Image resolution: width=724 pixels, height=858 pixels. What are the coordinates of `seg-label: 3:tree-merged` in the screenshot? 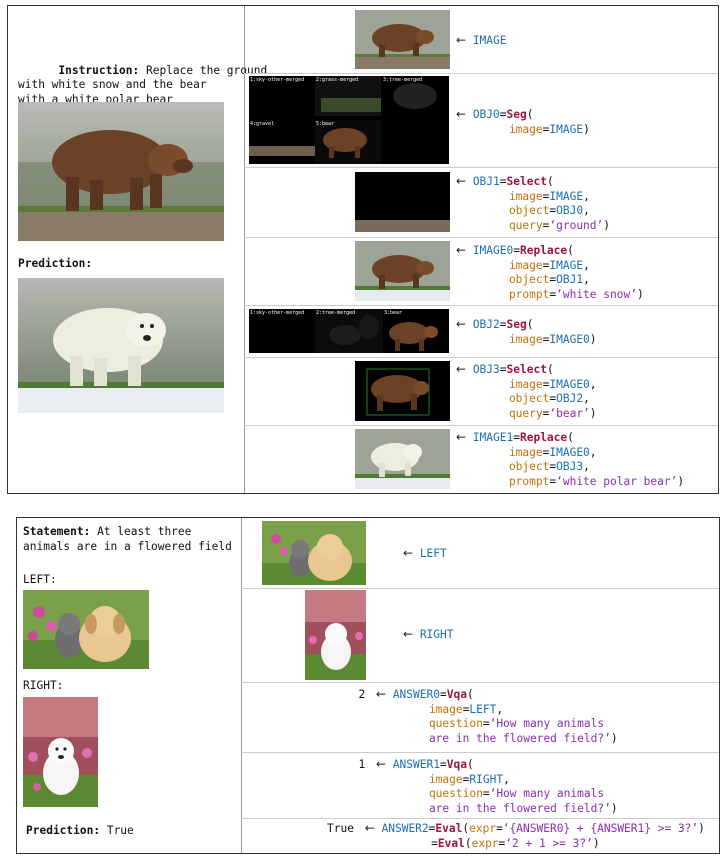 It's located at (403, 80).